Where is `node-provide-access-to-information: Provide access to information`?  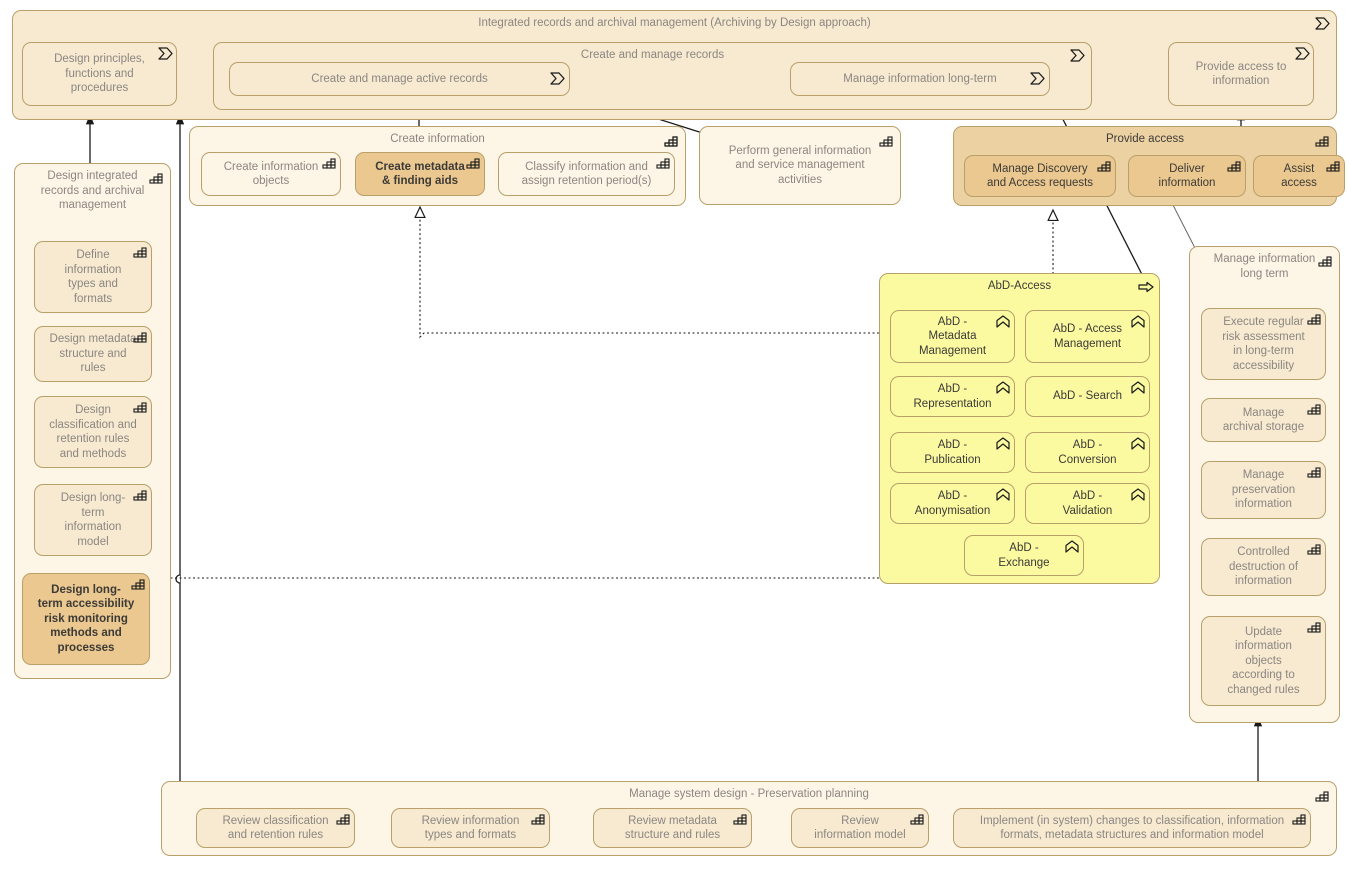 node-provide-access-to-information: Provide access to information is located at coordinates (1241, 74).